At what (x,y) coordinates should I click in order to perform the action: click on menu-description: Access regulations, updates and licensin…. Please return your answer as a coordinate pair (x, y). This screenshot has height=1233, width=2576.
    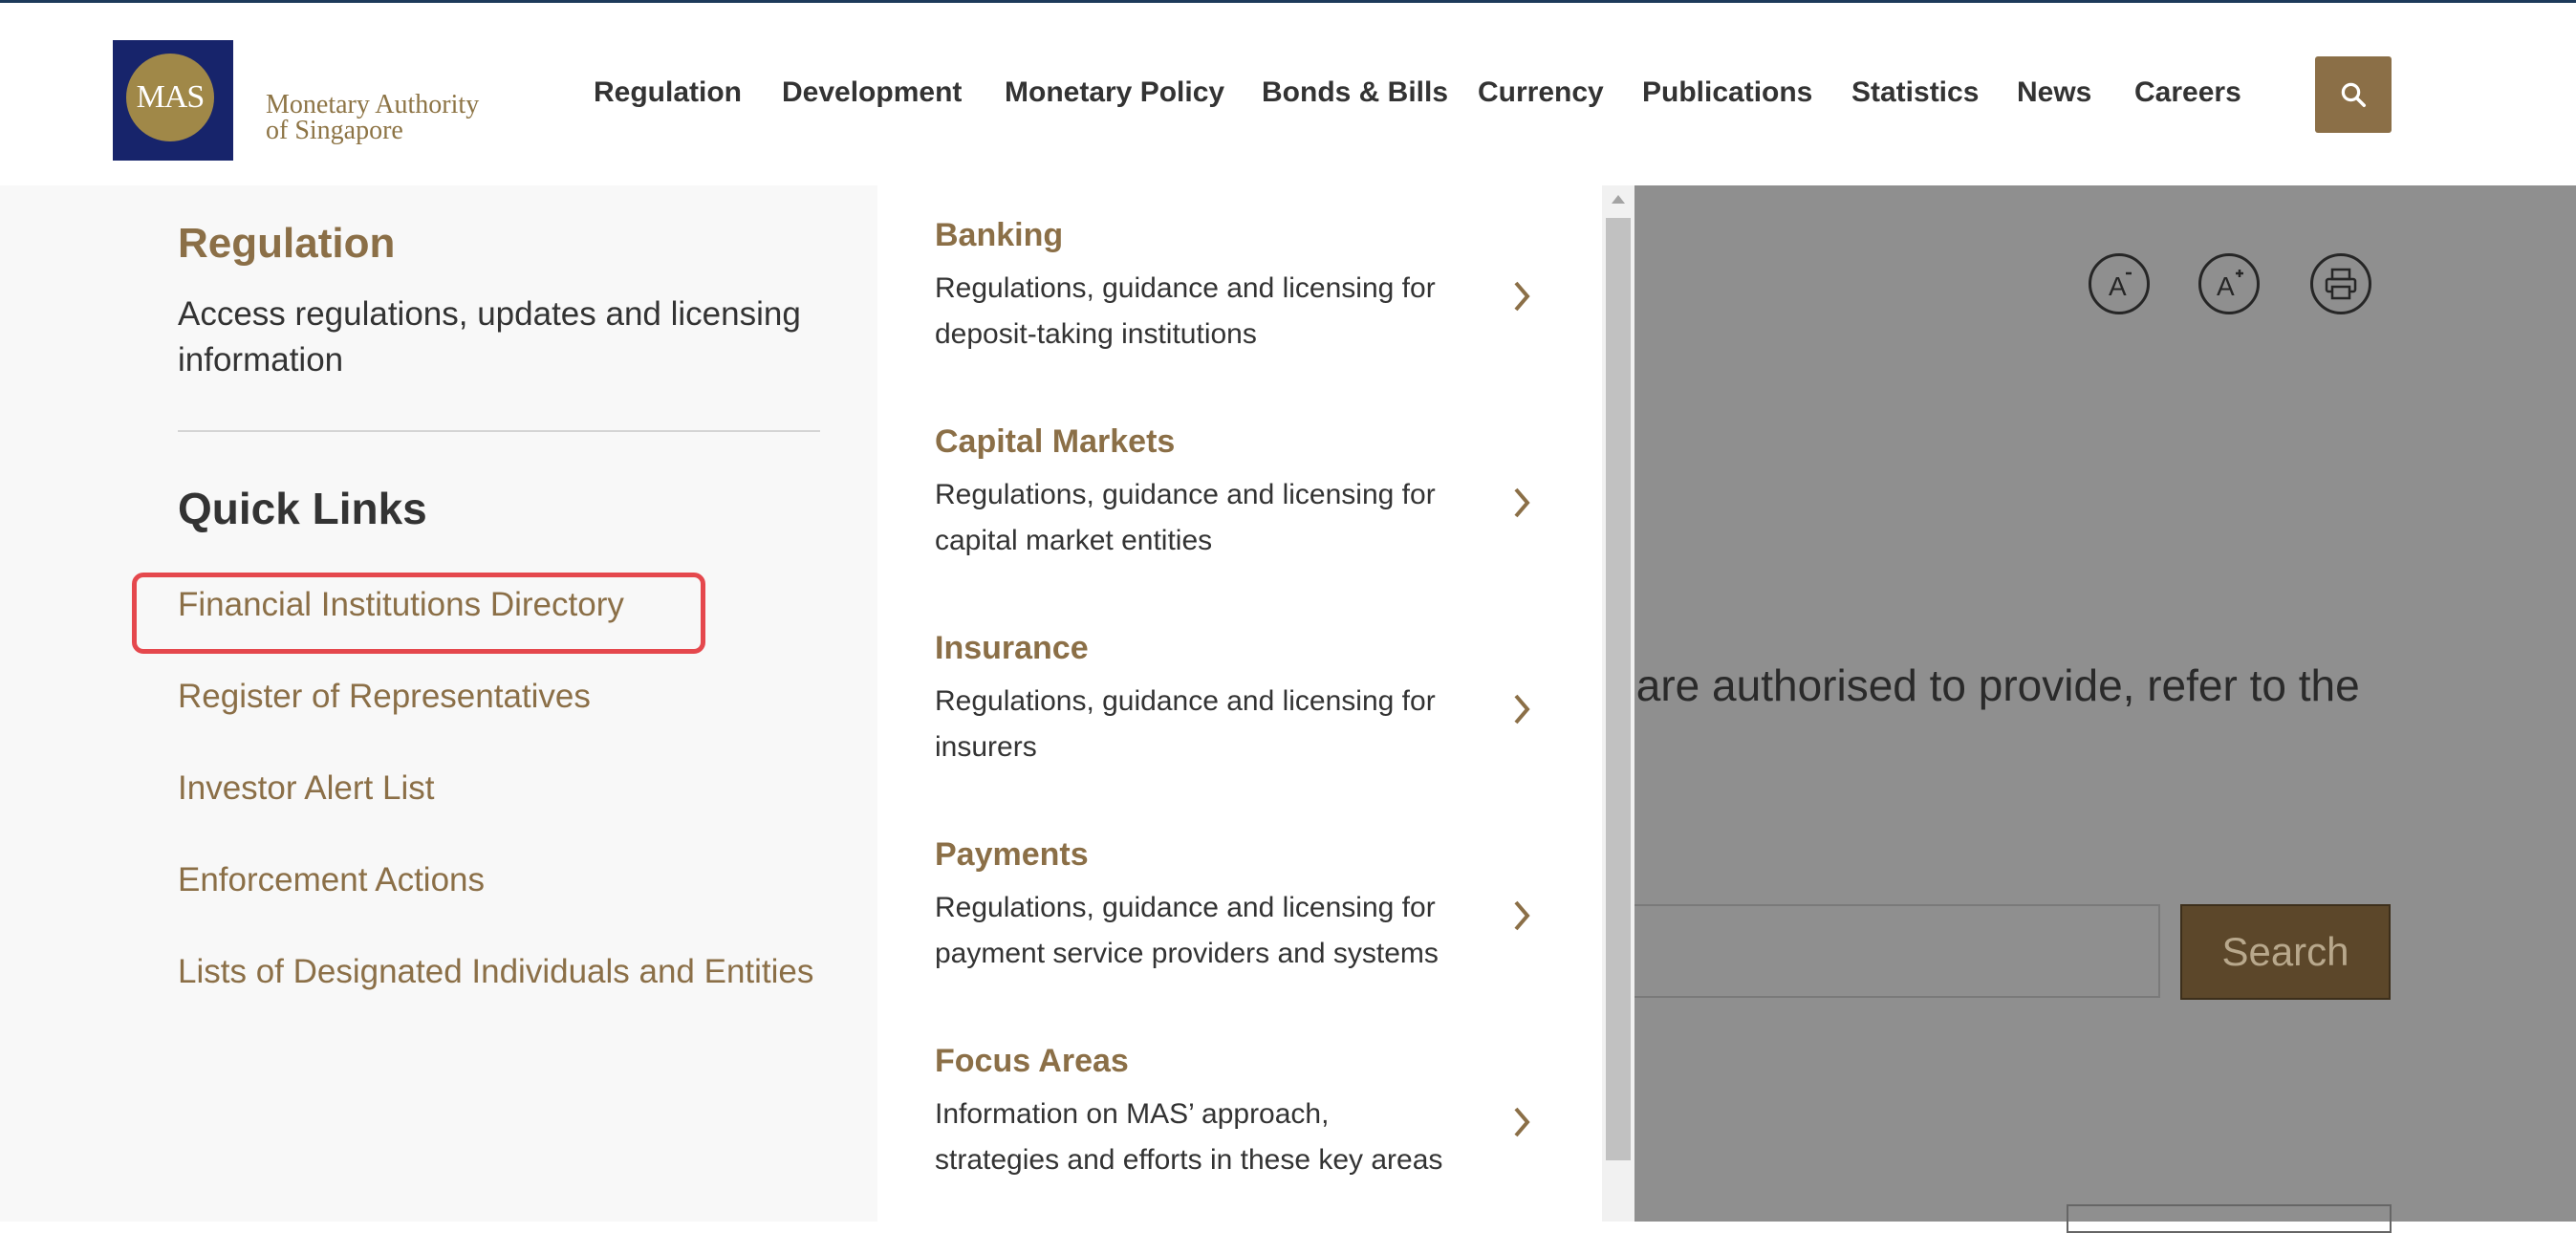
    Looking at the image, I should click on (490, 337).